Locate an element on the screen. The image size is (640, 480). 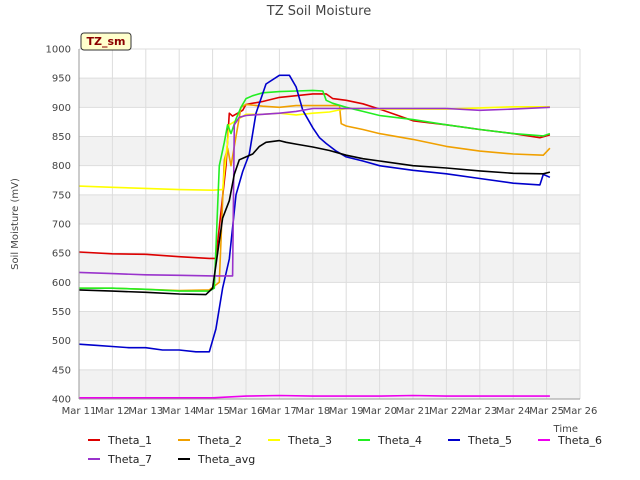
x-tick-label: Mar 14 is located at coordinates (179, 411).